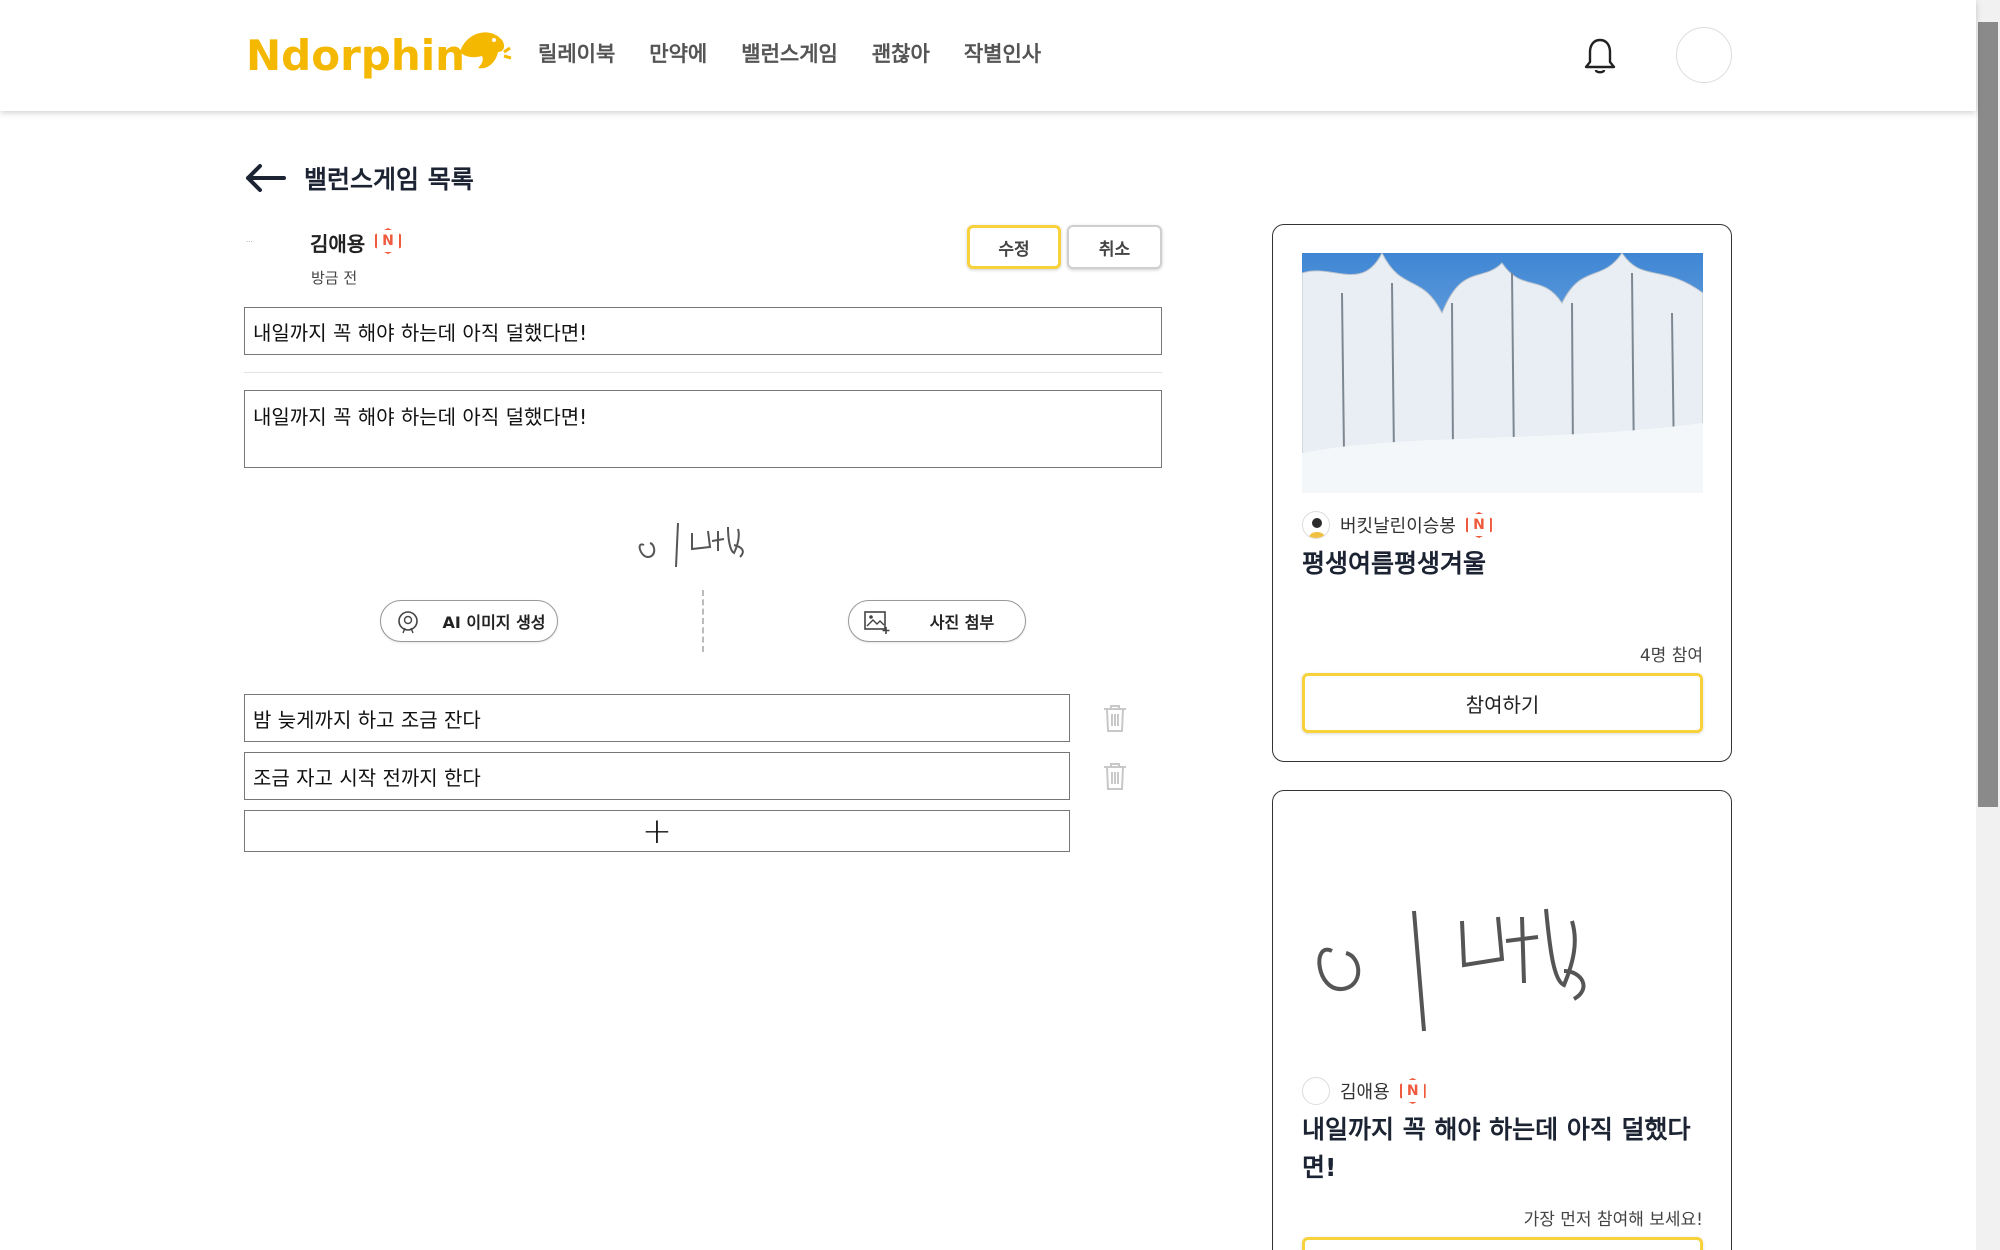 Image resolution: width=2000 pixels, height=1250 pixels. Describe the element at coordinates (356, 55) in the screenshot. I see `logo-text: Ndorphin` at that location.